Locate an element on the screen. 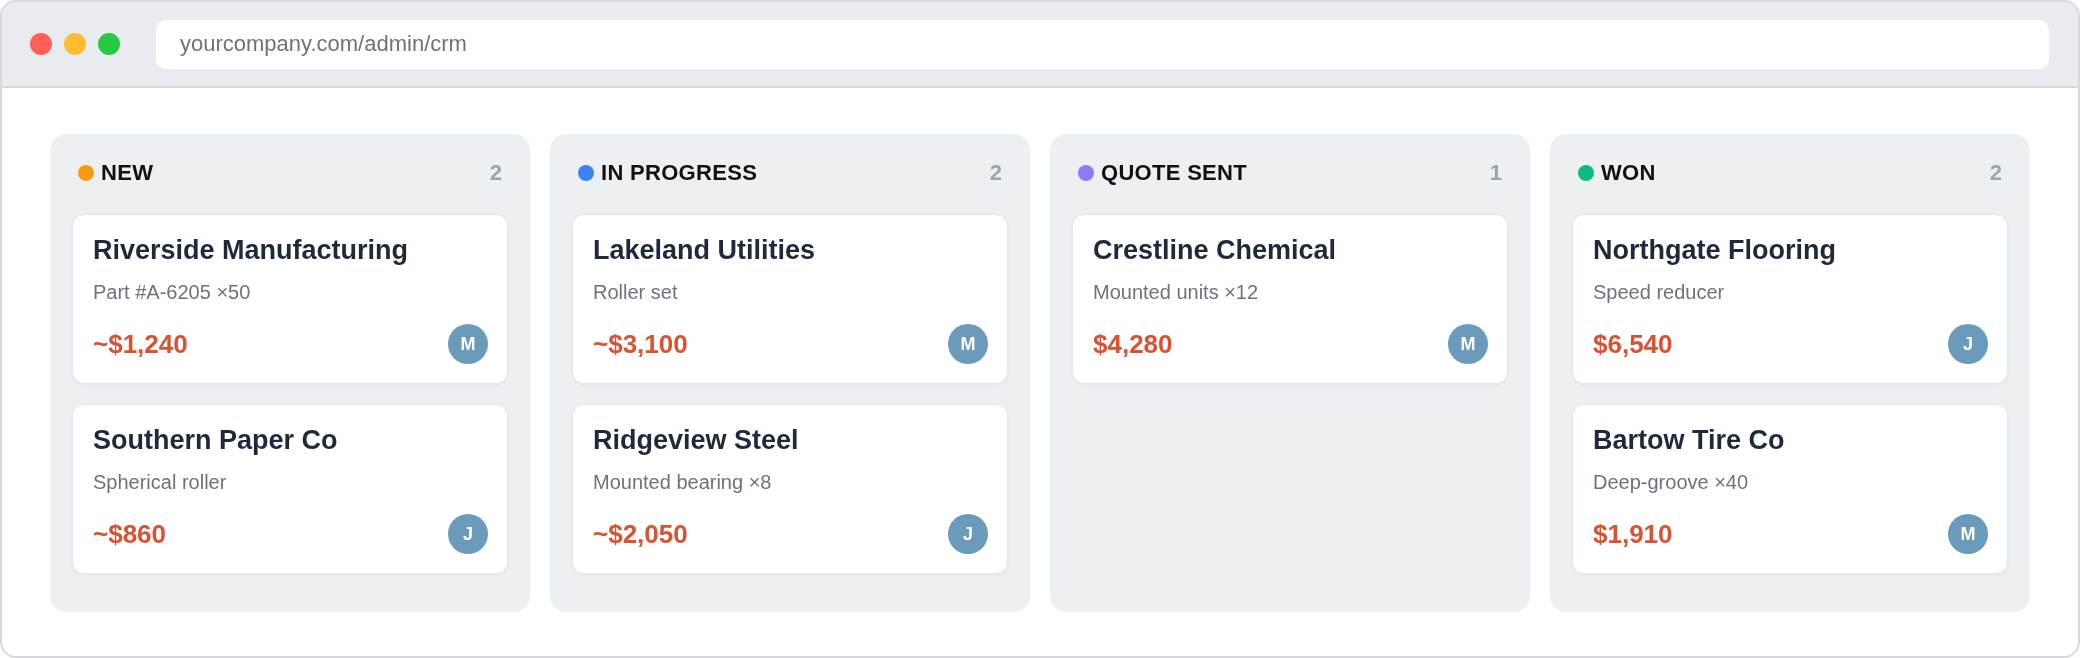 This screenshot has height=658, width=2080. deal-item: Roller set is located at coordinates (636, 292).